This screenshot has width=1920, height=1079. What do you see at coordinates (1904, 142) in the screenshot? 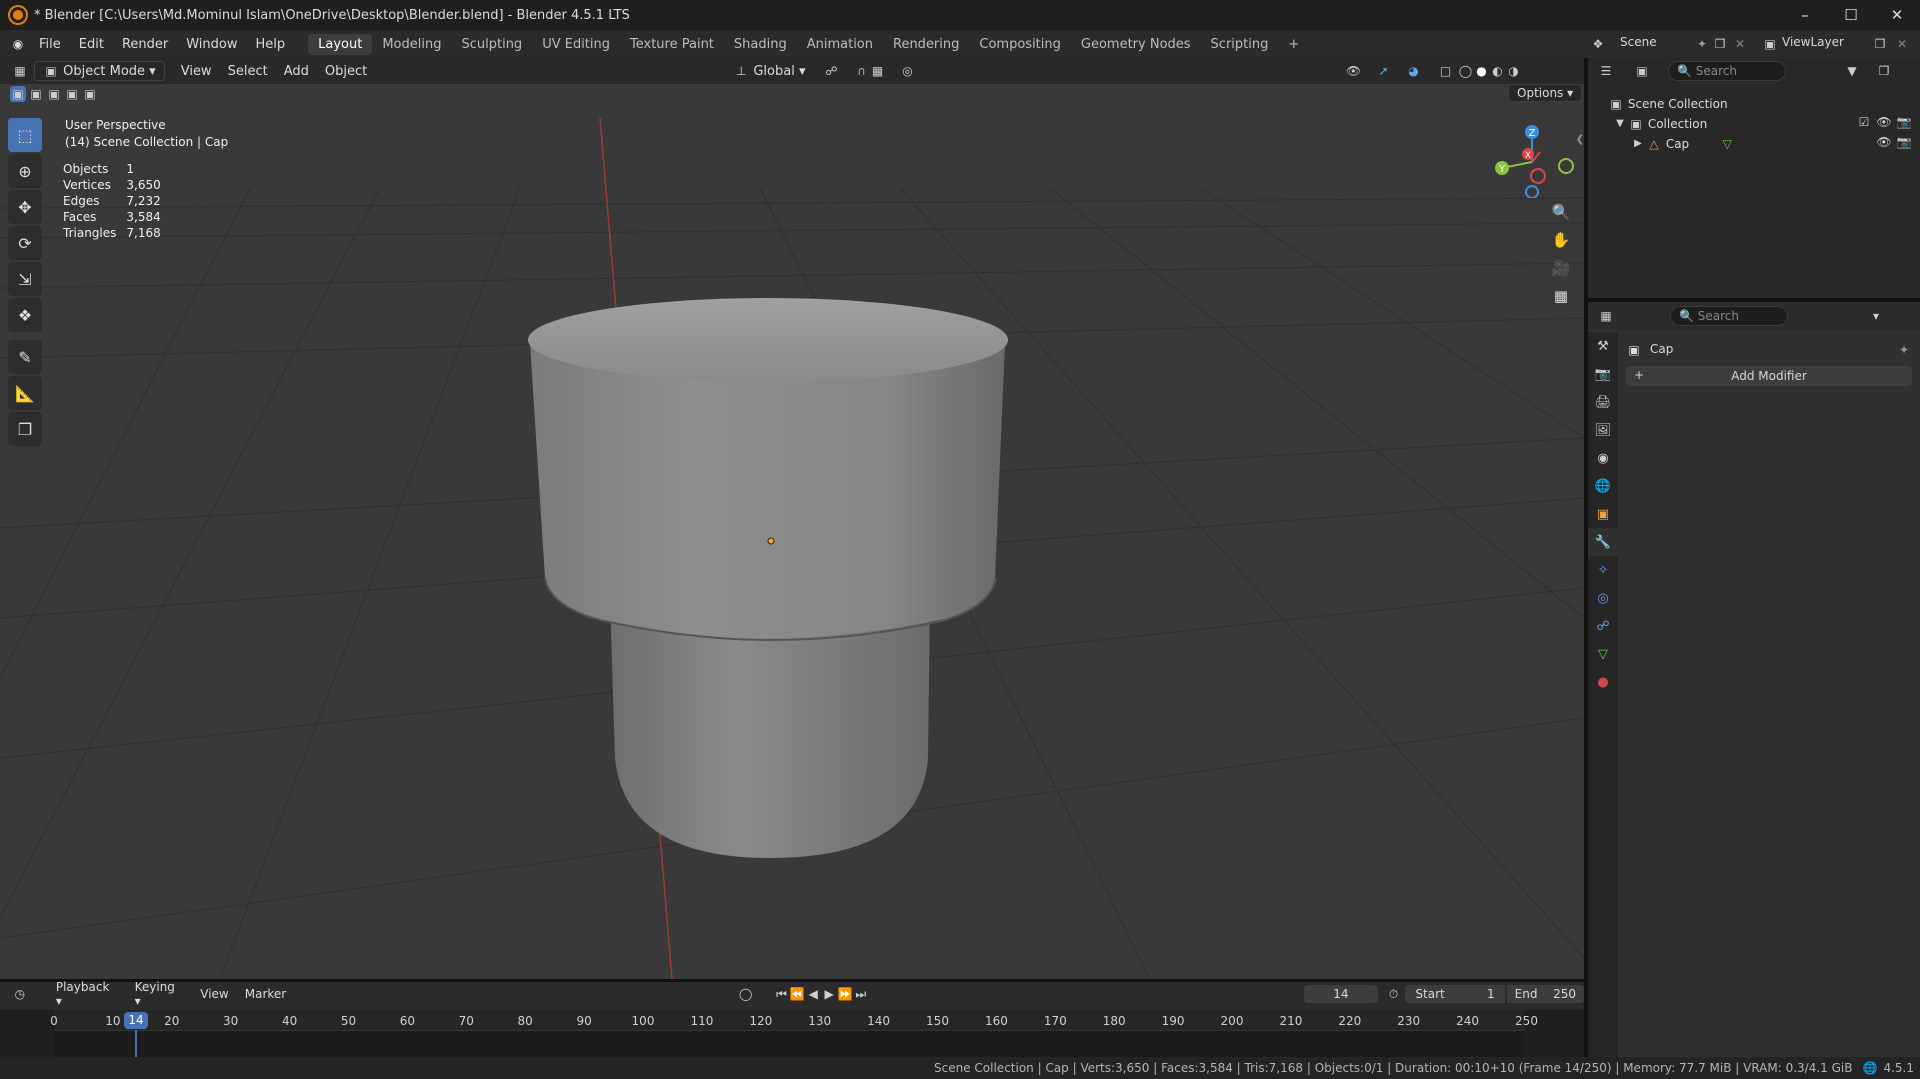
I see `cap-render-icon: 📷` at bounding box center [1904, 142].